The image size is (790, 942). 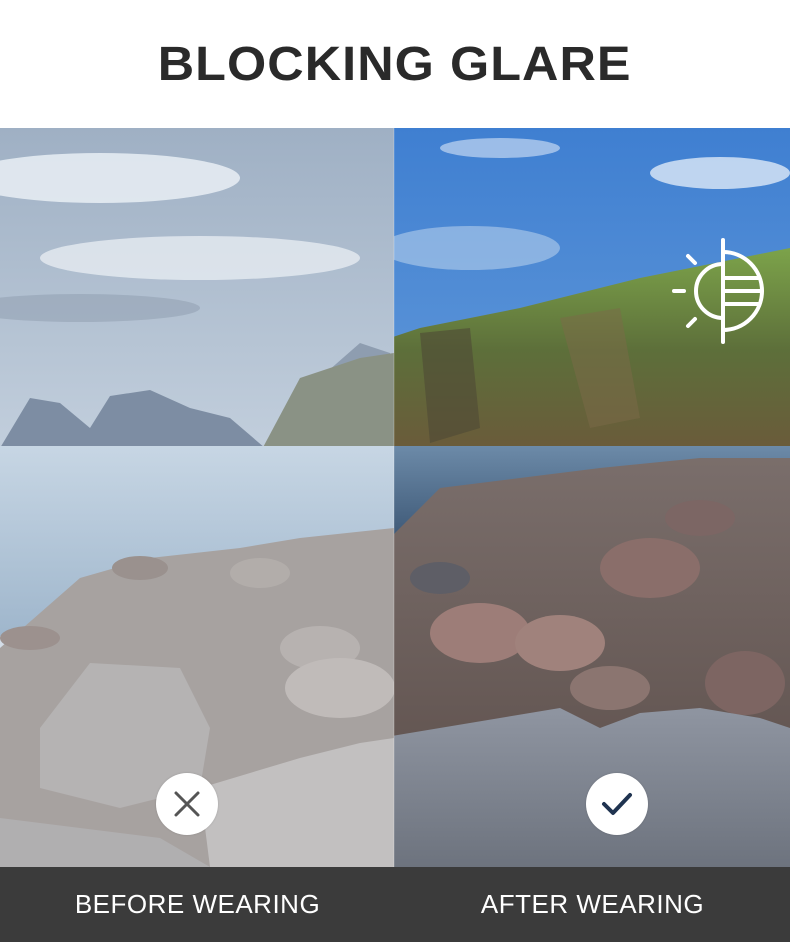 I want to click on sun-contrast-icon, so click(x=718, y=291).